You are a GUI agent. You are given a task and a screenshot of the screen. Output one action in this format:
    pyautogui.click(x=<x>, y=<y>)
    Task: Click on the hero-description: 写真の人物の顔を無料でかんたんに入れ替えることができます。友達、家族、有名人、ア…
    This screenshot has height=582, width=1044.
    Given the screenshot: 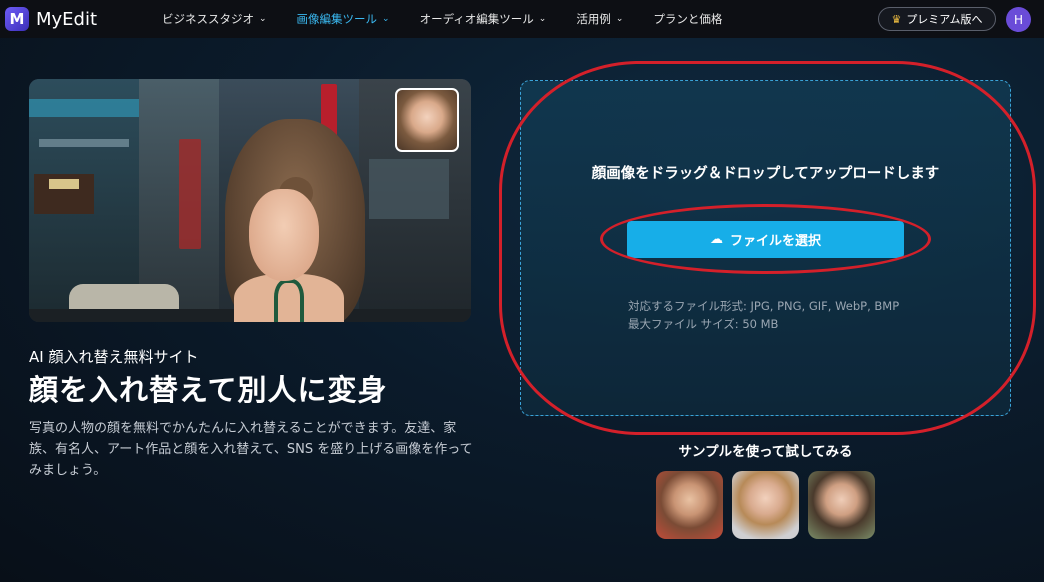 What is the action you would take?
    pyautogui.click(x=251, y=449)
    